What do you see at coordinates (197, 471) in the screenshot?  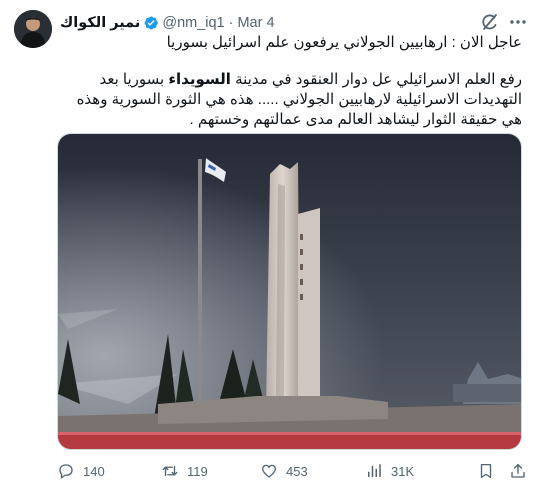 I see `repost-count: 119` at bounding box center [197, 471].